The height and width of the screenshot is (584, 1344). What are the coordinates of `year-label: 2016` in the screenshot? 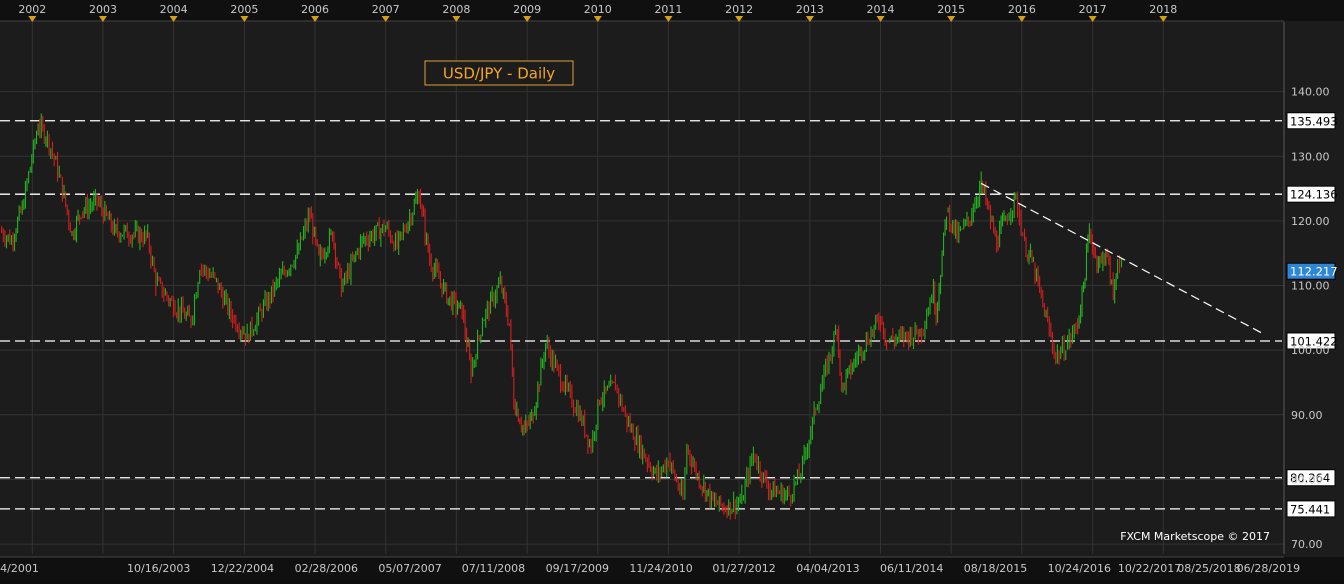 It's located at (1022, 9).